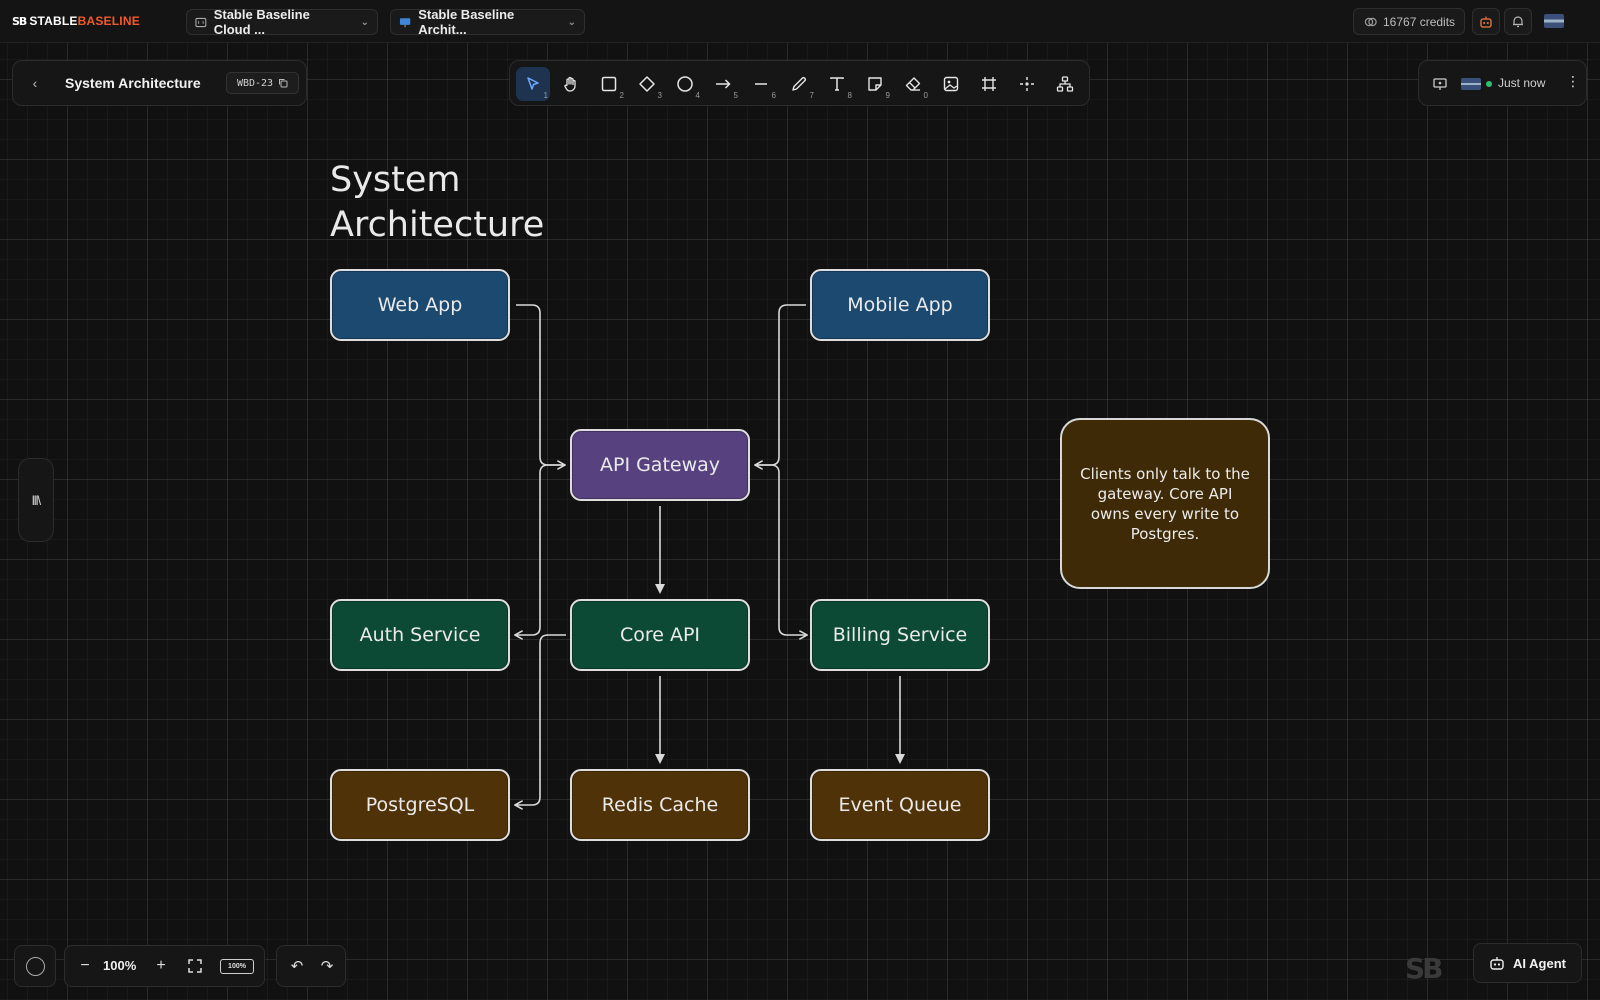 The height and width of the screenshot is (1000, 1600). What do you see at coordinates (108, 21) in the screenshot?
I see `logo-word-baseline: BASELINE` at bounding box center [108, 21].